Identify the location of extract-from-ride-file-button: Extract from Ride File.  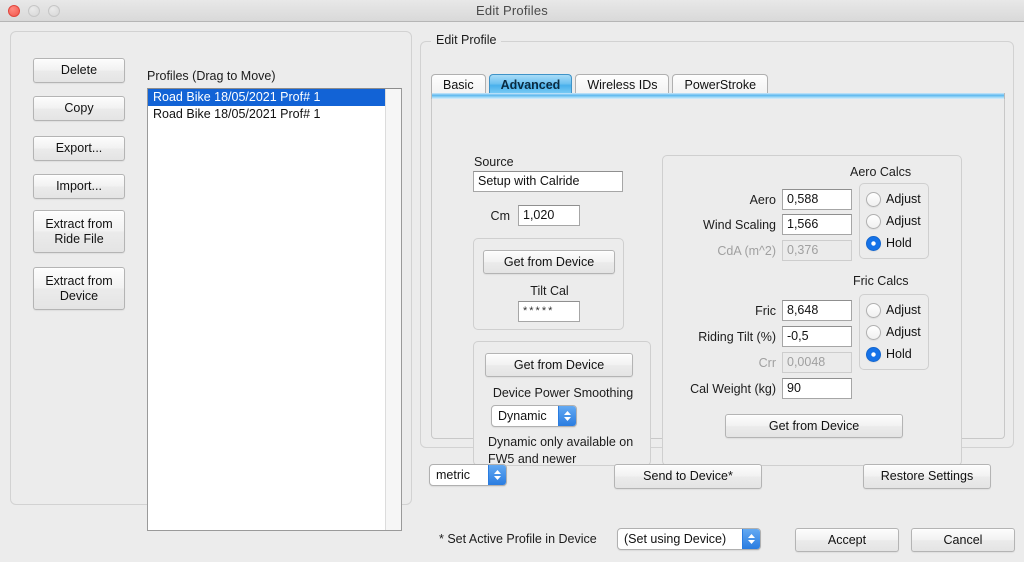
(79, 231).